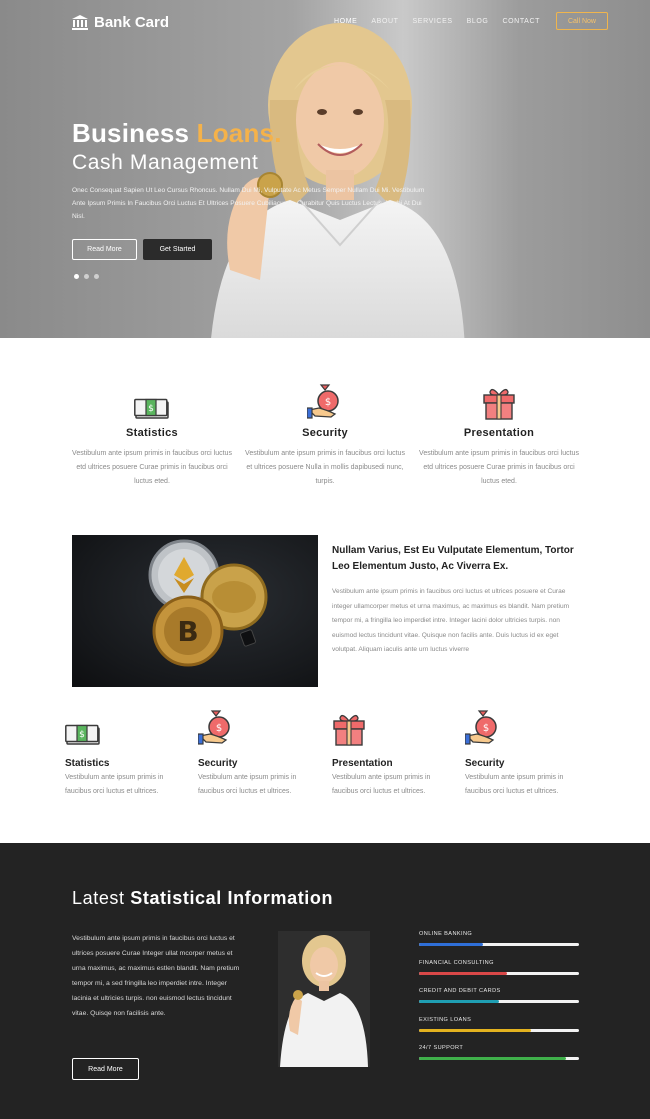  I want to click on nav-home: HOME, so click(345, 21).